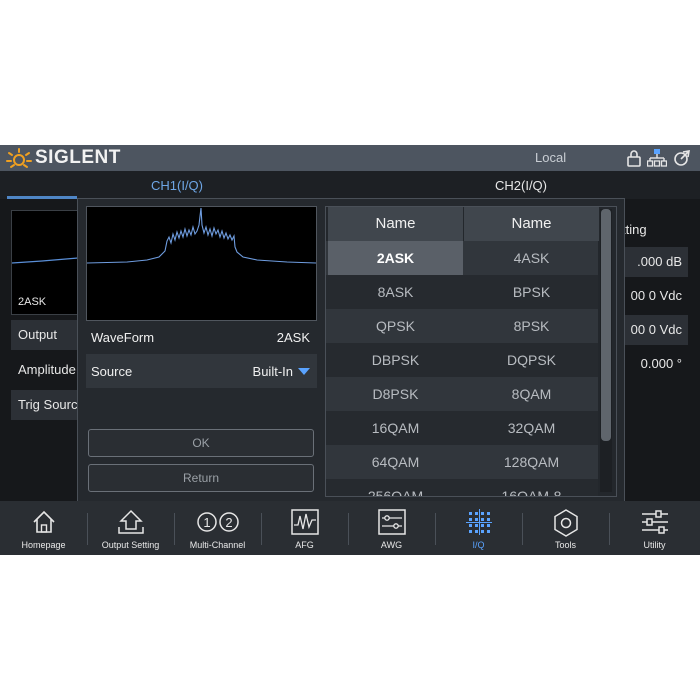 The width and height of the screenshot is (700, 700). What do you see at coordinates (531, 487) in the screenshot?
I see `list-item: 16QAM-8` at bounding box center [531, 487].